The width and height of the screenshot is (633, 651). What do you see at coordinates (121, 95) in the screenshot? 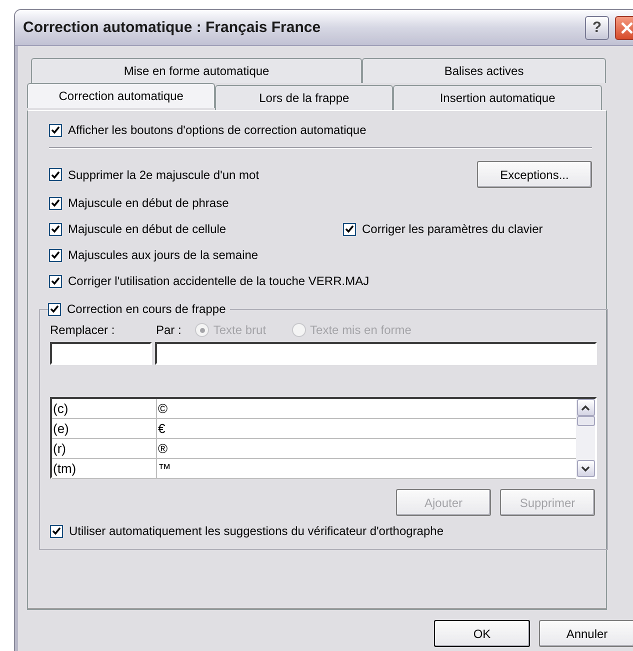
I see `tab: Correction automatique` at bounding box center [121, 95].